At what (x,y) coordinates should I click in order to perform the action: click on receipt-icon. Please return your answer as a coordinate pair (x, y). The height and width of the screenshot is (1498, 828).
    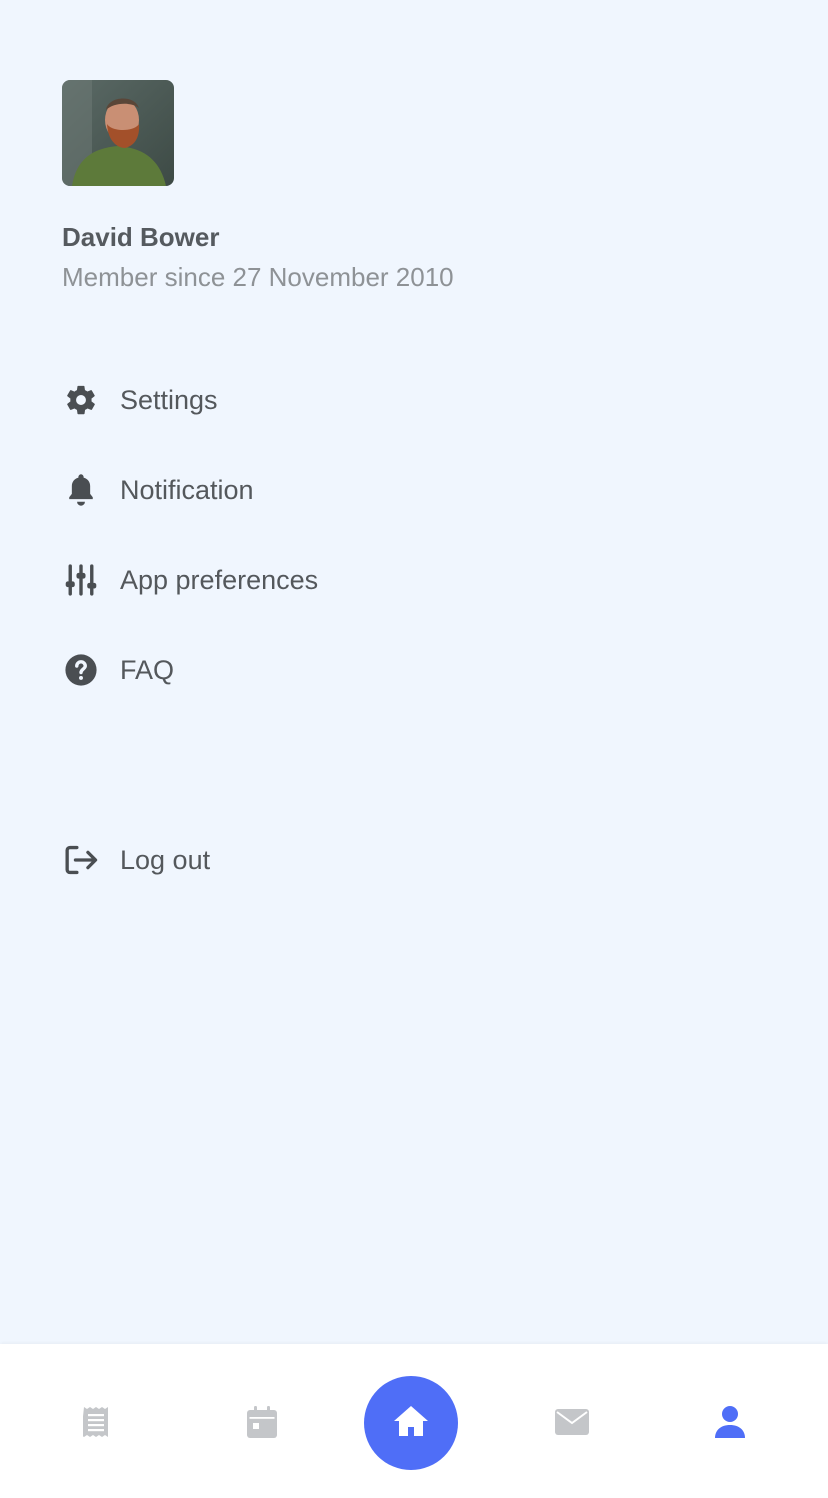
    Looking at the image, I should click on (95, 1424).